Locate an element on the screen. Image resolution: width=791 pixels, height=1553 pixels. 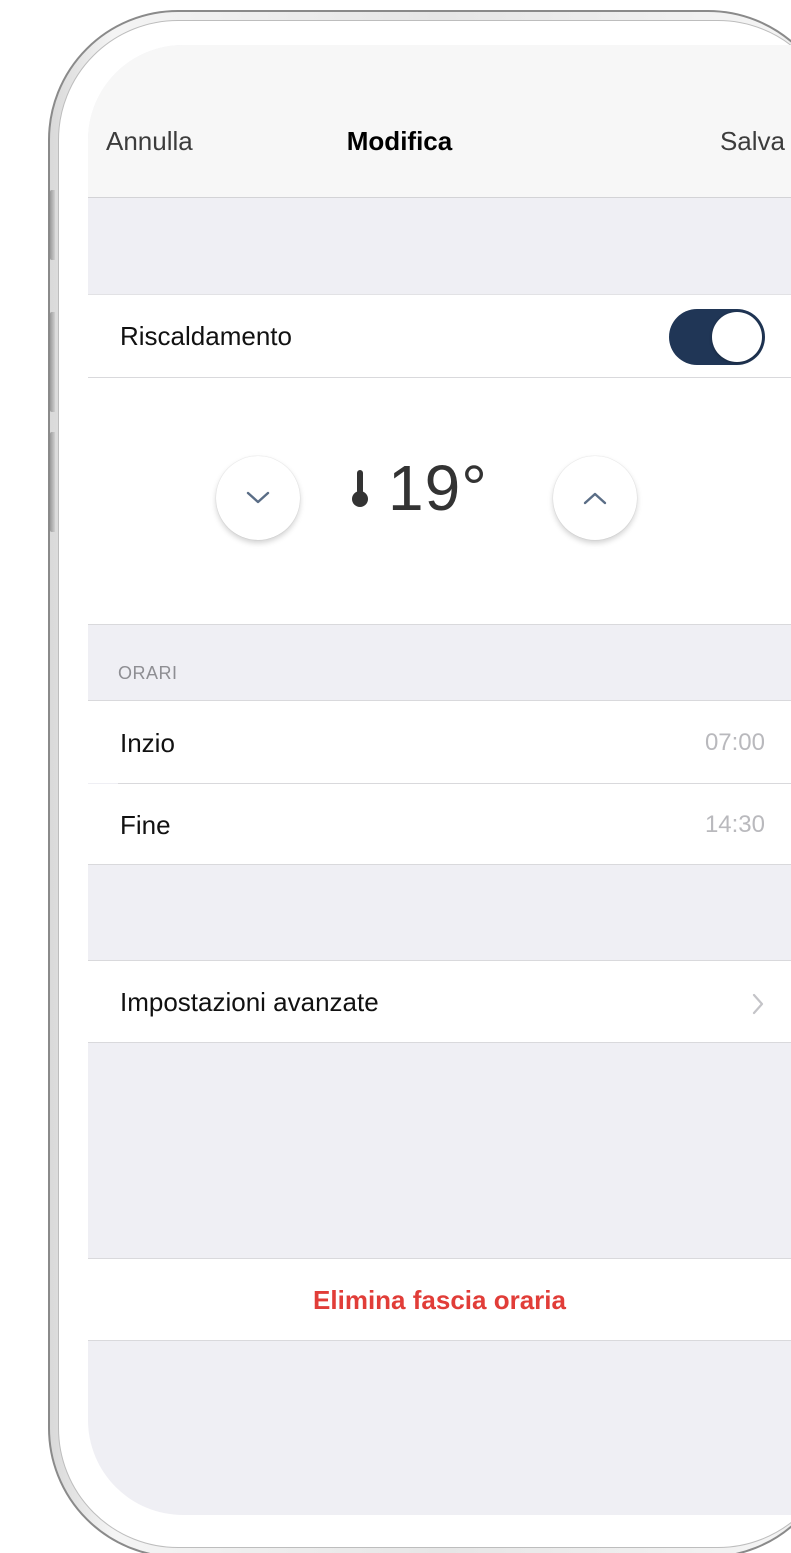
toggle-knob is located at coordinates (737, 337).